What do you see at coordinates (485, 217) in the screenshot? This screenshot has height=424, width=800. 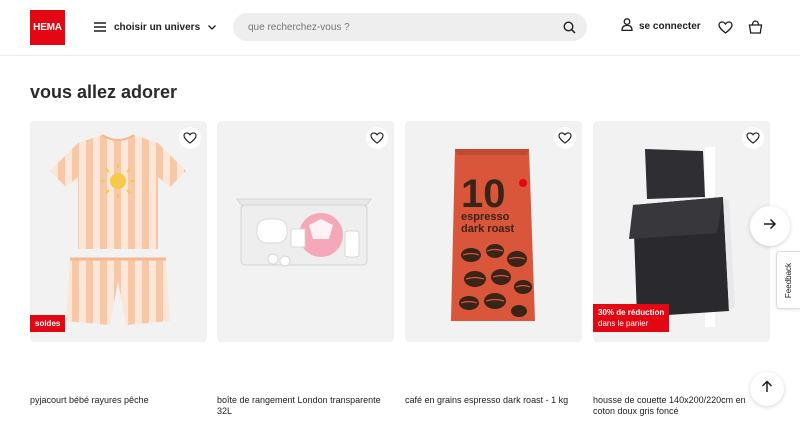 I see `coffee-line1: espresso` at bounding box center [485, 217].